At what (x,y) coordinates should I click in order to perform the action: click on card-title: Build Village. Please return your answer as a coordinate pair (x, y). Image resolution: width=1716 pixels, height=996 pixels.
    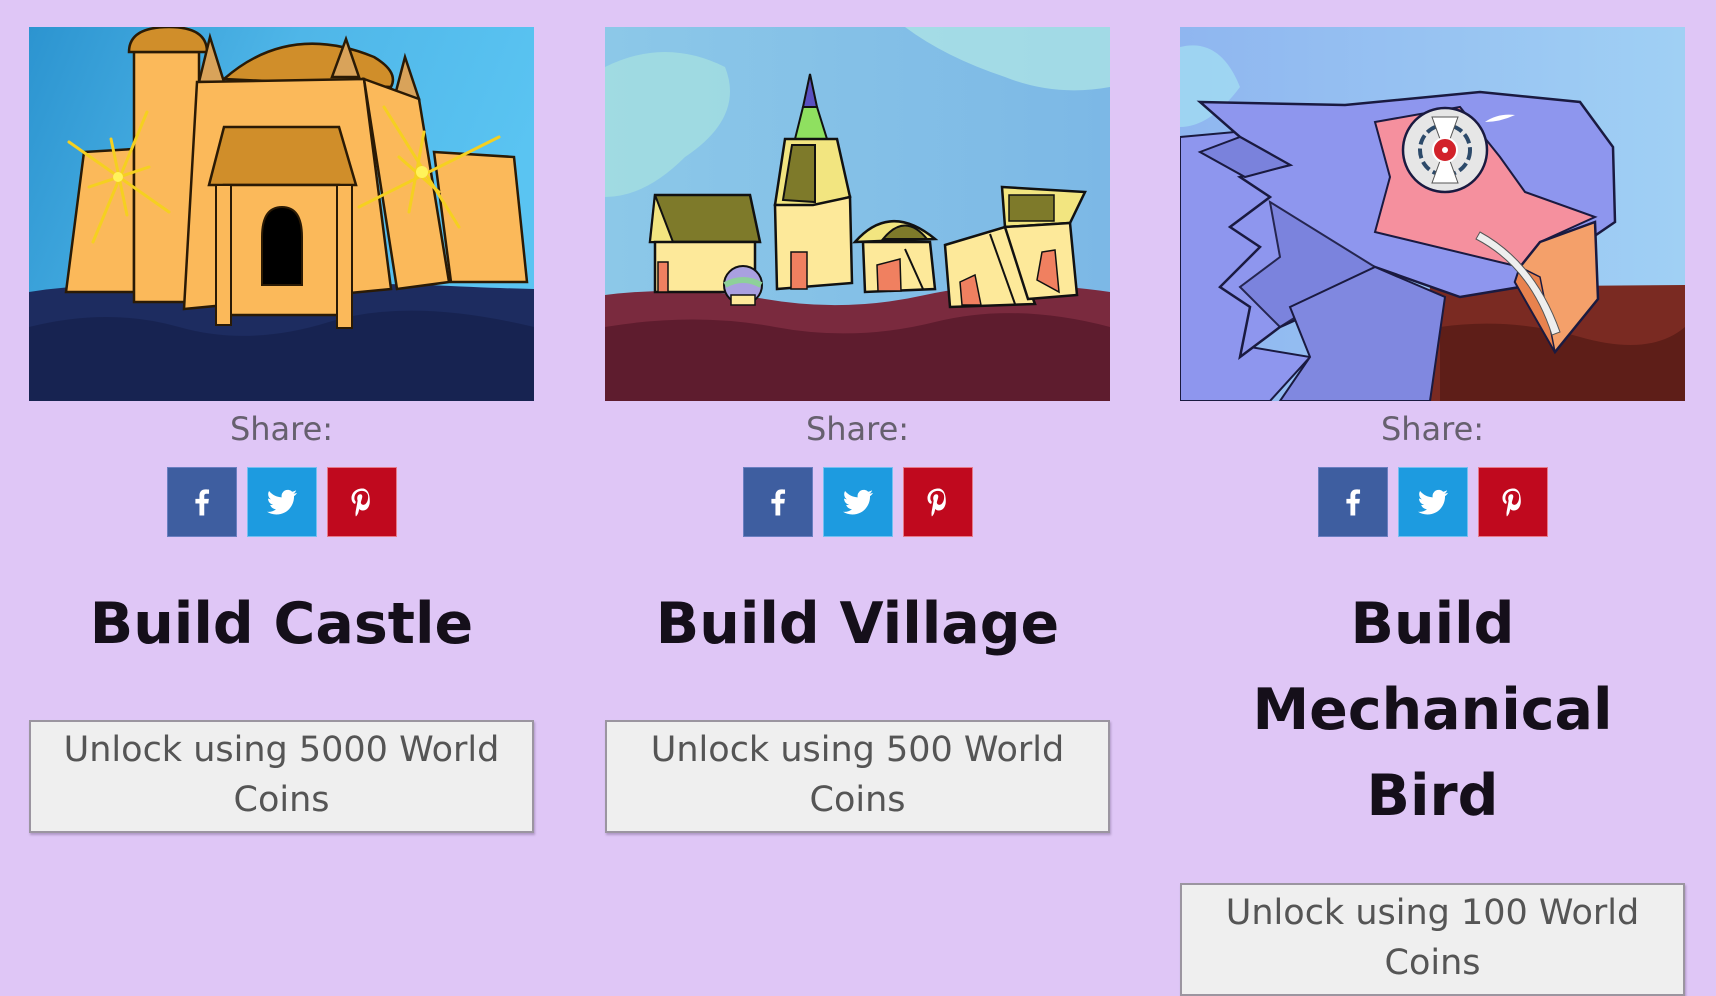
    Looking at the image, I should click on (857, 624).